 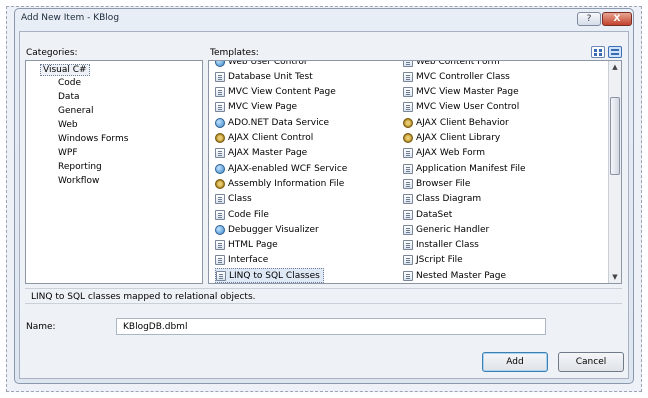 I want to click on template-label: Interface, so click(x=248, y=260).